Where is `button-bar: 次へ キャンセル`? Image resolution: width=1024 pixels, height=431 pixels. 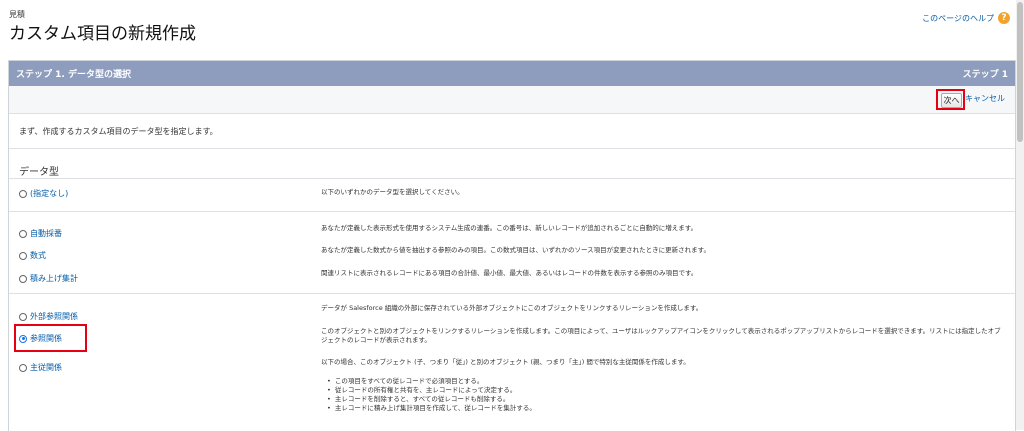 button-bar: 次へ キャンセル is located at coordinates (512, 100).